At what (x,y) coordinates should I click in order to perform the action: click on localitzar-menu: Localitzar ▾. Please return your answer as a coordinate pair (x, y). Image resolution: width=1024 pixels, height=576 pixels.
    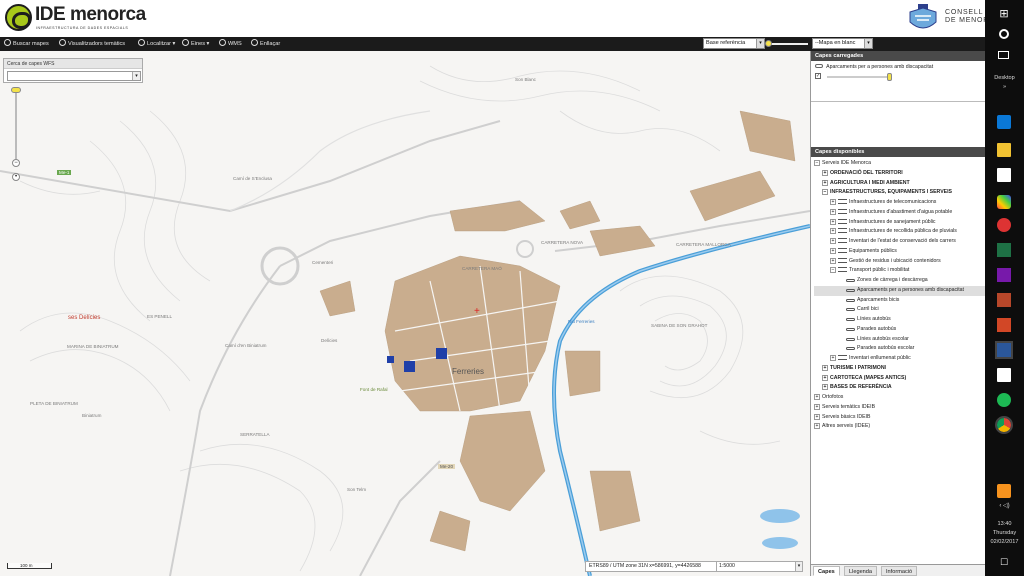
    Looking at the image, I should click on (156, 44).